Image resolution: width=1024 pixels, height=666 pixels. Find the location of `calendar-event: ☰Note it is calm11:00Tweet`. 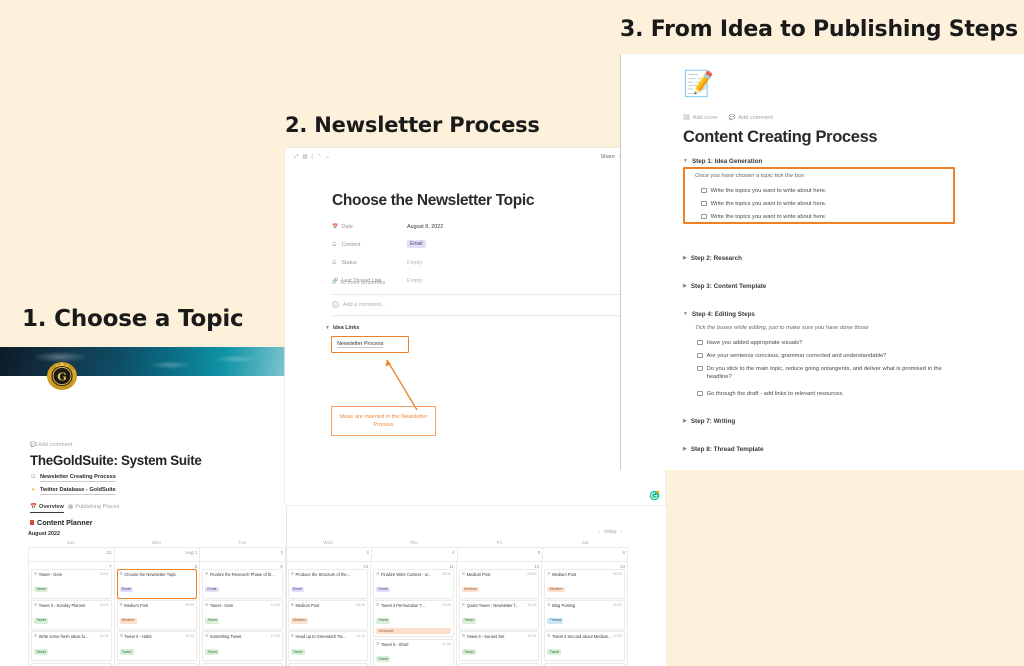

calendar-event: ☰Note it is calm11:00Tweet is located at coordinates (328, 664).